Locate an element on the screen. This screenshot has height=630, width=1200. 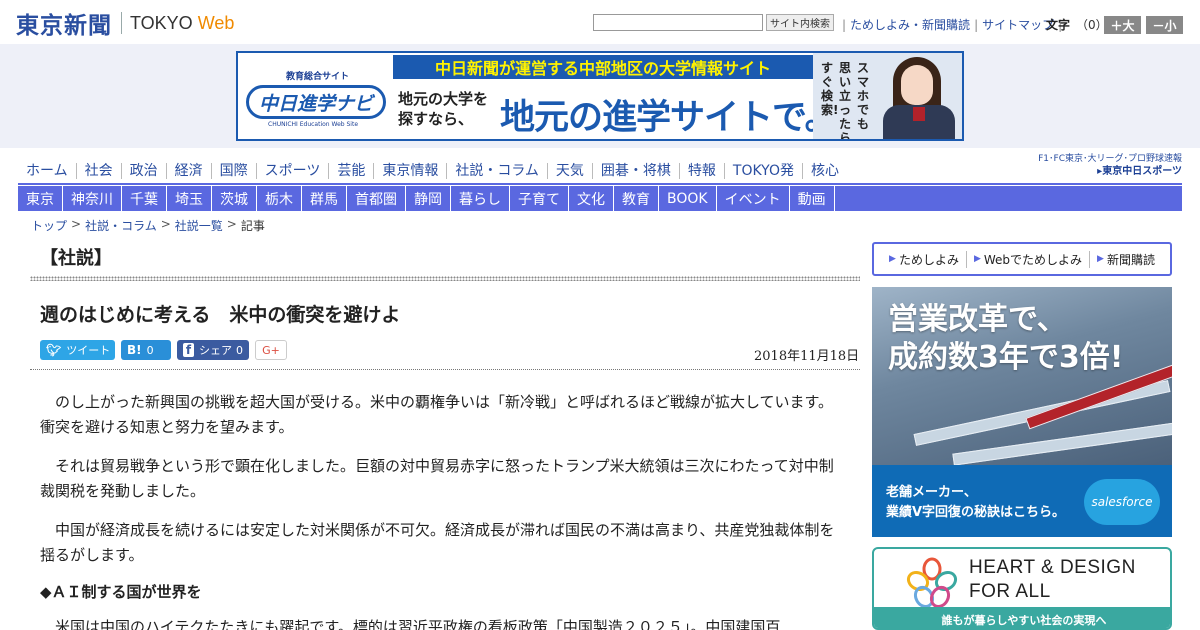
heart-design-ad: HEART & DESIGN FOR ALL 誰もが暮らしやすい社会の実現へ is located at coordinates (1022, 588).